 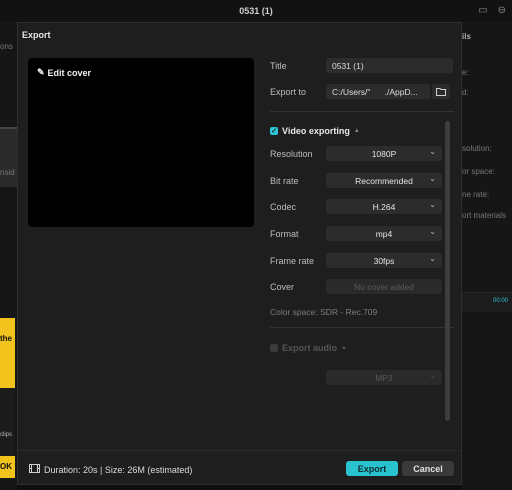 I want to click on export-audio-toggle: Export audio ▲, so click(x=308, y=348).